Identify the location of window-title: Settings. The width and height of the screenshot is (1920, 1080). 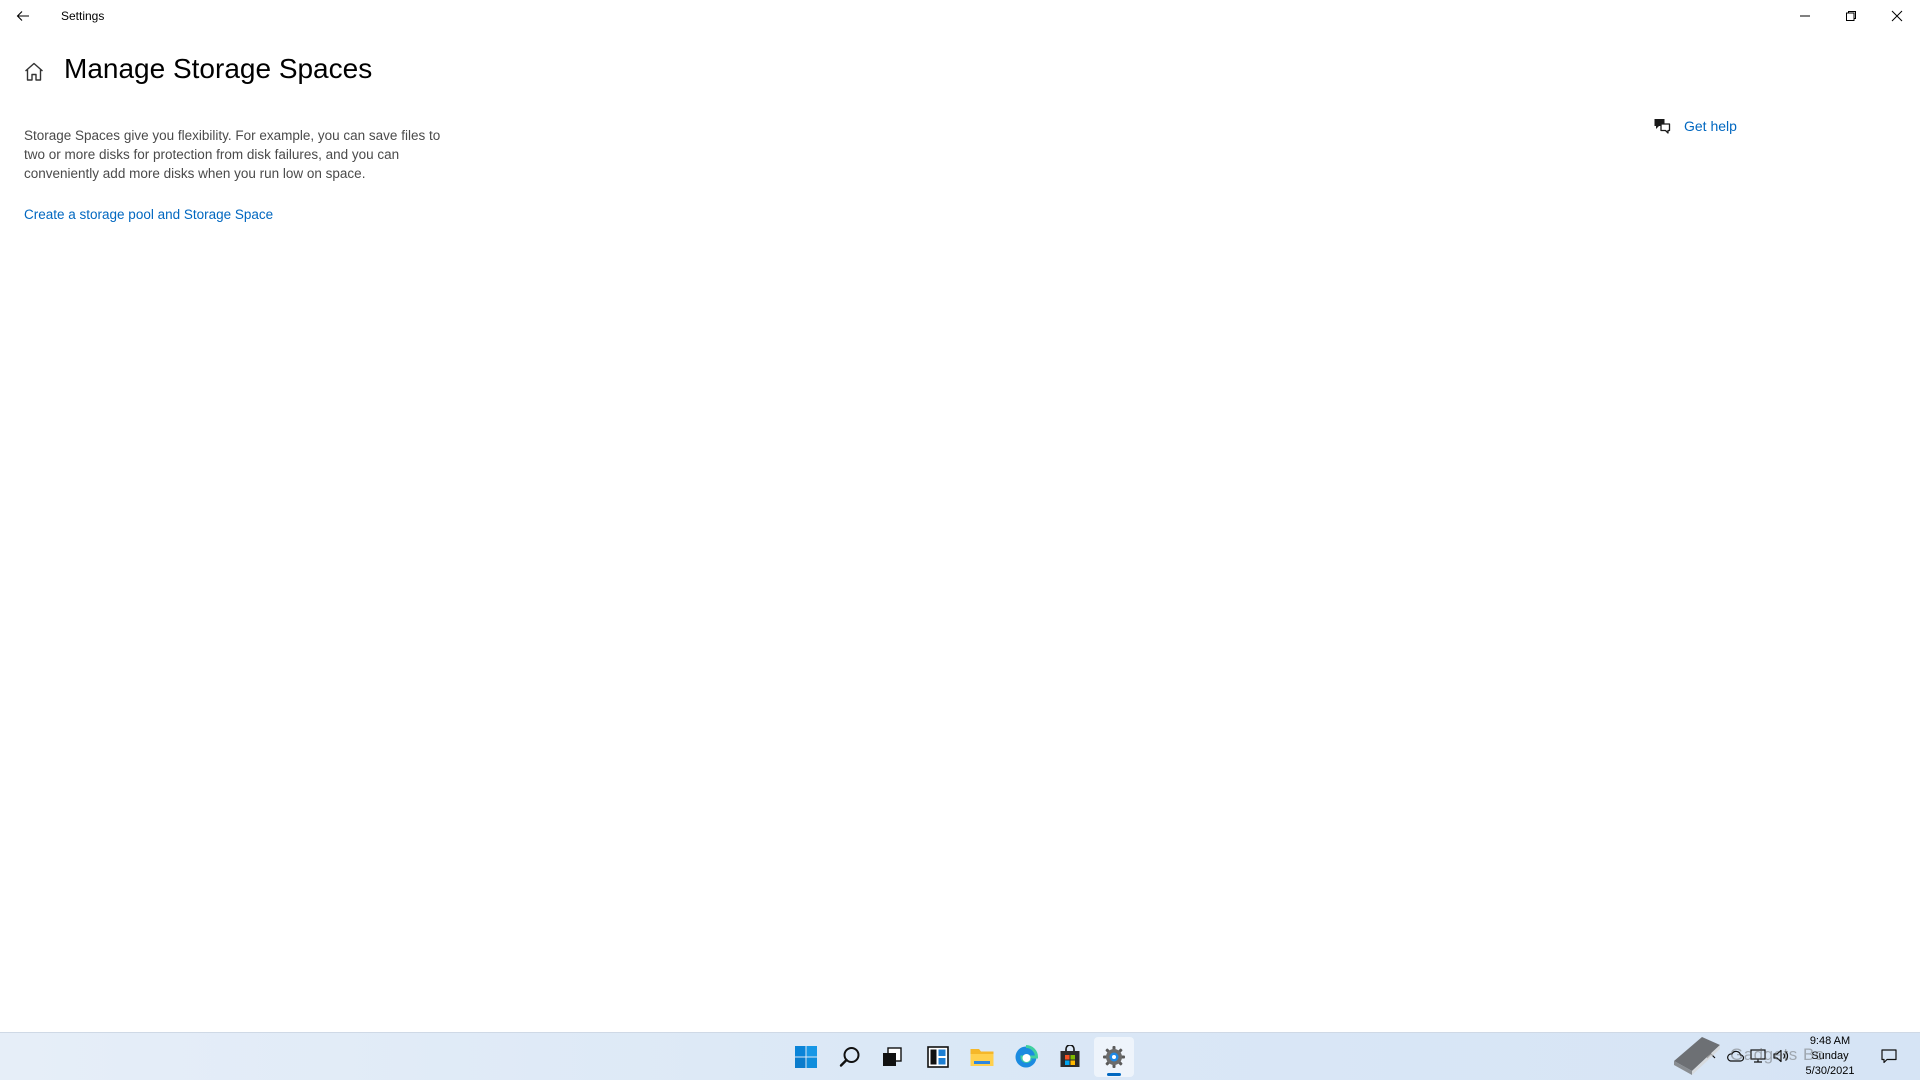
(83, 16).